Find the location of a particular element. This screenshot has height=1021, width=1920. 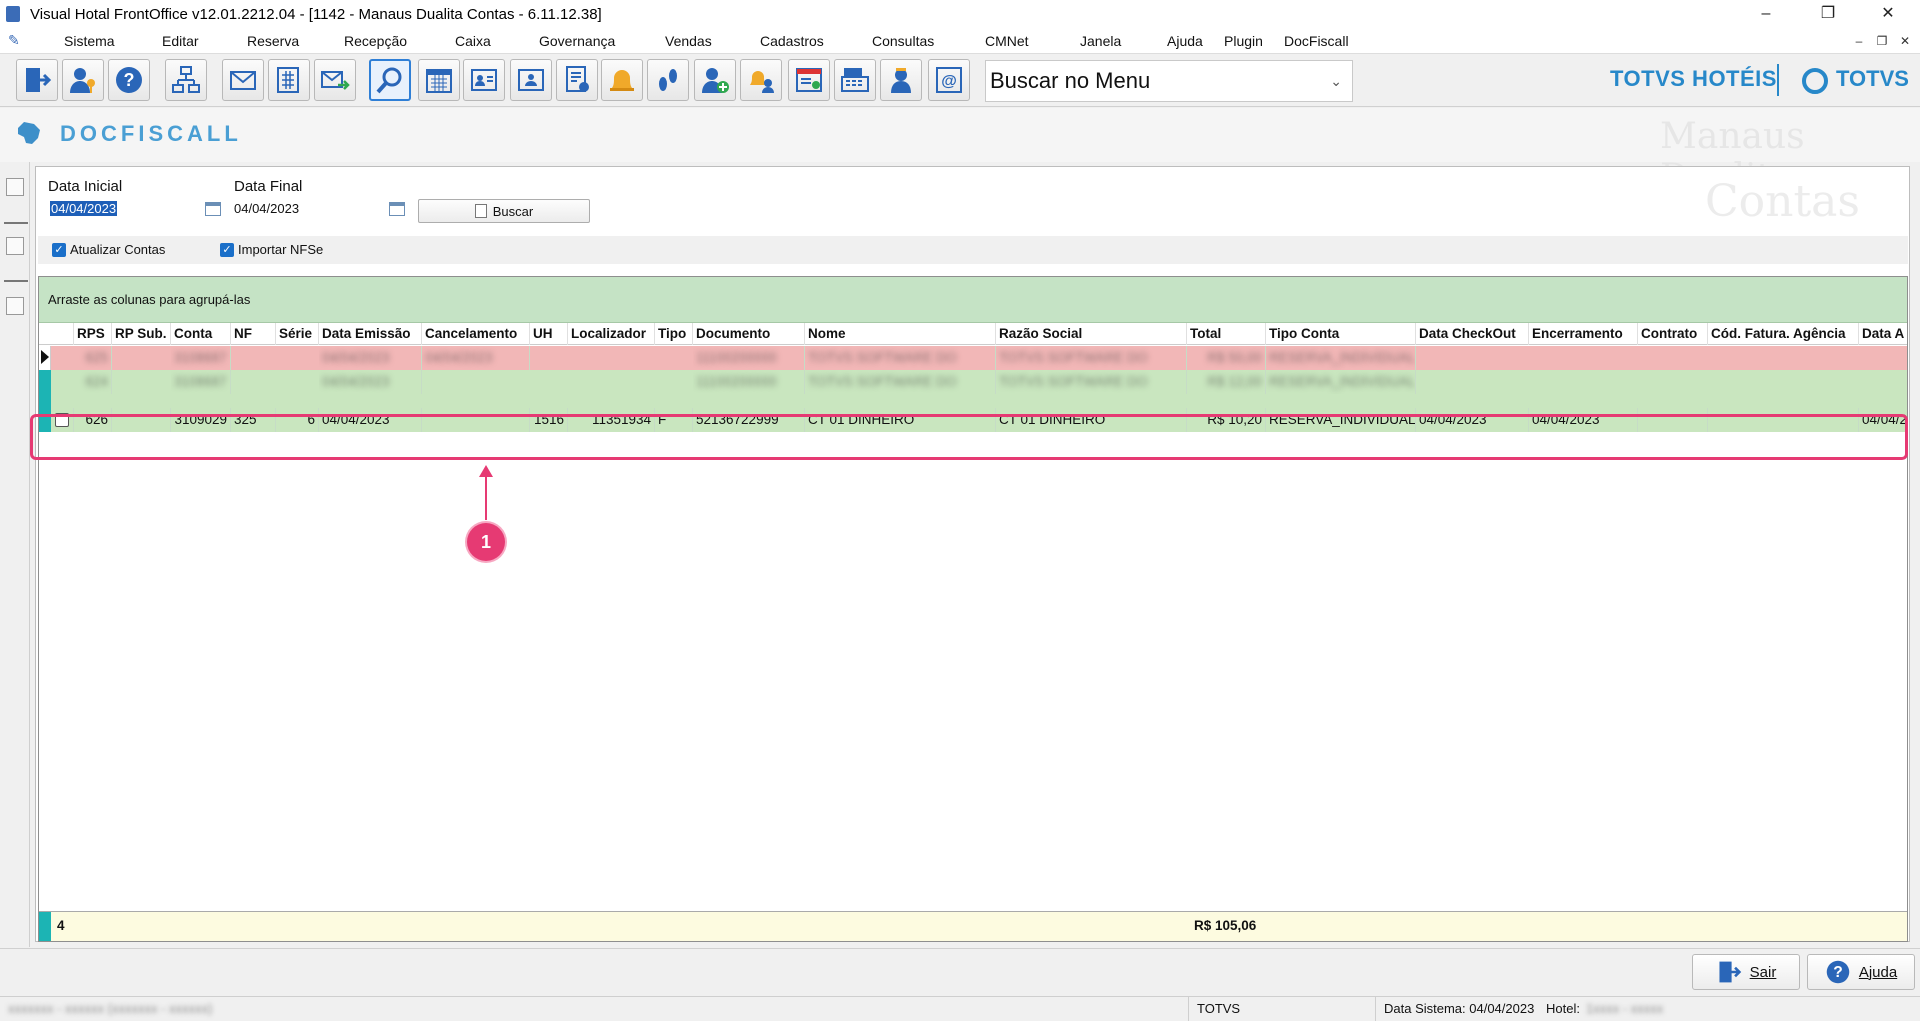

data-inicial-input: 04/04/2023 is located at coordinates (138, 209).